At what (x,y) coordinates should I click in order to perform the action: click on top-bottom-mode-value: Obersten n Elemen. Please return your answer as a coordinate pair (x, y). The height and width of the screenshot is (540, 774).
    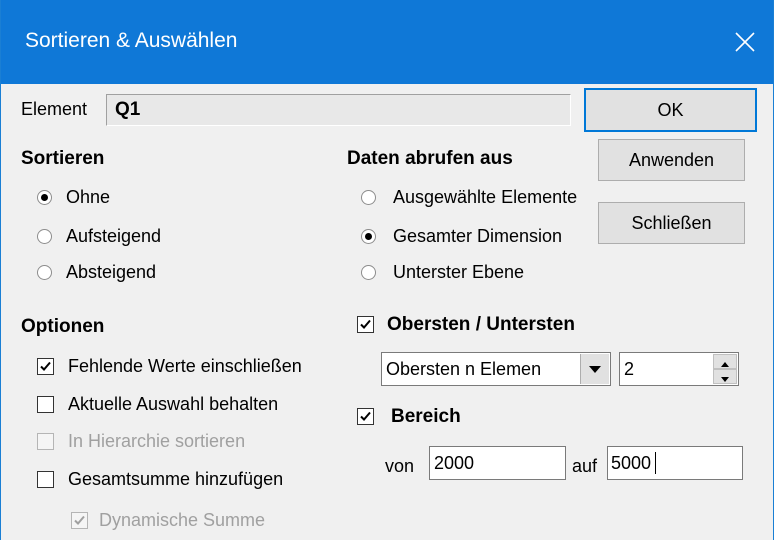
    Looking at the image, I should click on (464, 369).